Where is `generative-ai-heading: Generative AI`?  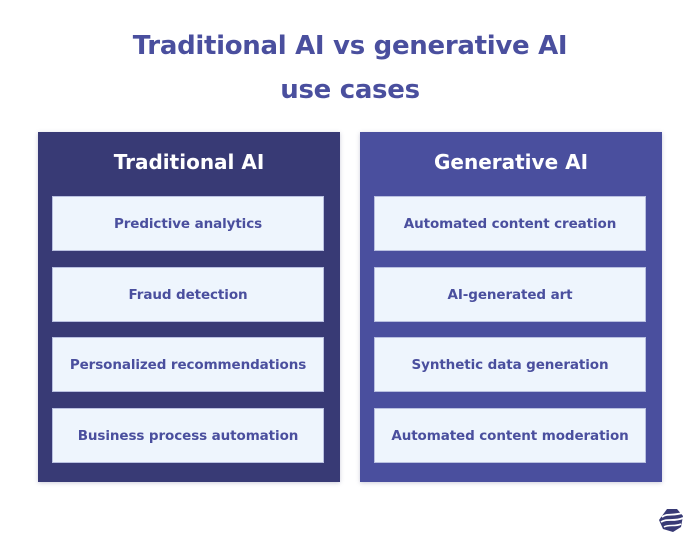 generative-ai-heading: Generative AI is located at coordinates (511, 162).